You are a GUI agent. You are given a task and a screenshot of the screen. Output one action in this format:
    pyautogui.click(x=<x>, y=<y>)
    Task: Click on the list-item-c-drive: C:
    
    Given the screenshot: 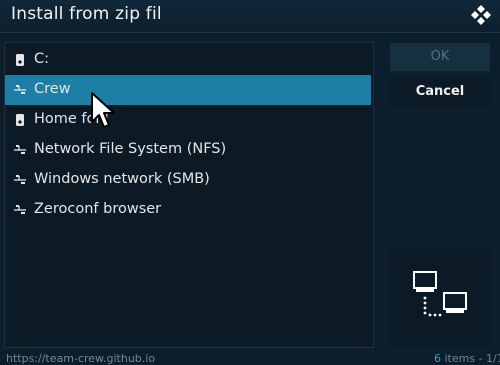 What is the action you would take?
    pyautogui.click(x=188, y=60)
    